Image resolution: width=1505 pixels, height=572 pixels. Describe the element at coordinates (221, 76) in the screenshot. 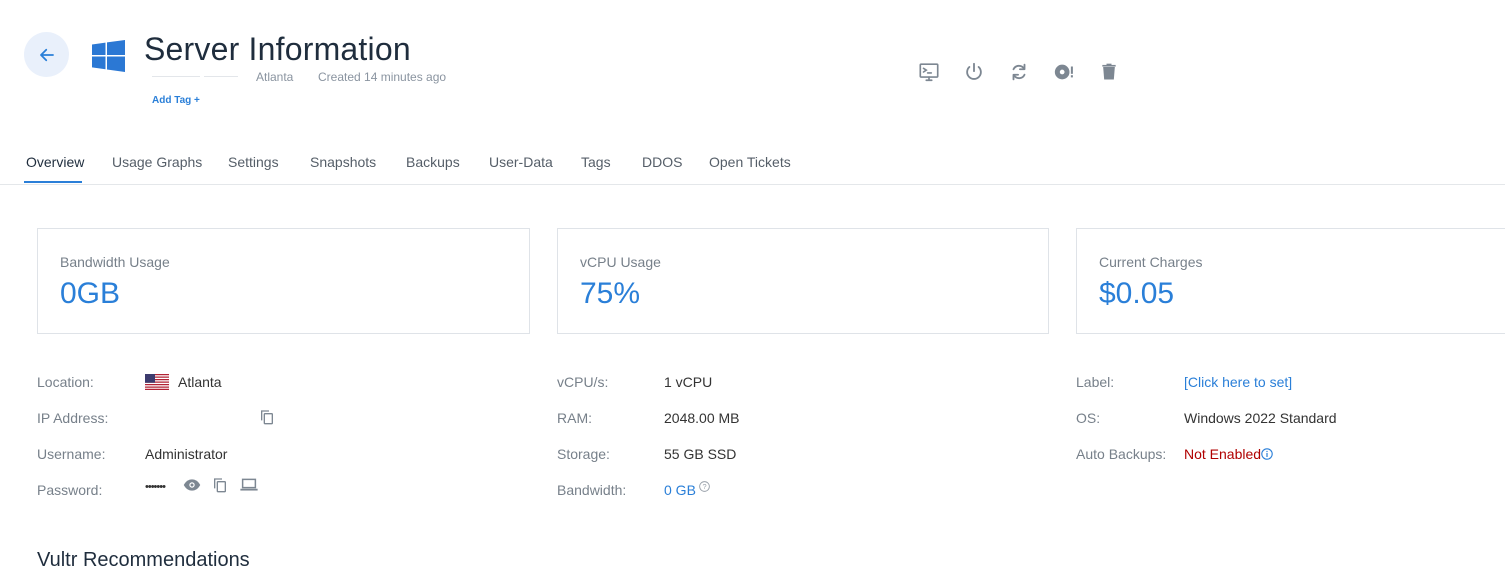

I see `ip-placeholder-line` at that location.